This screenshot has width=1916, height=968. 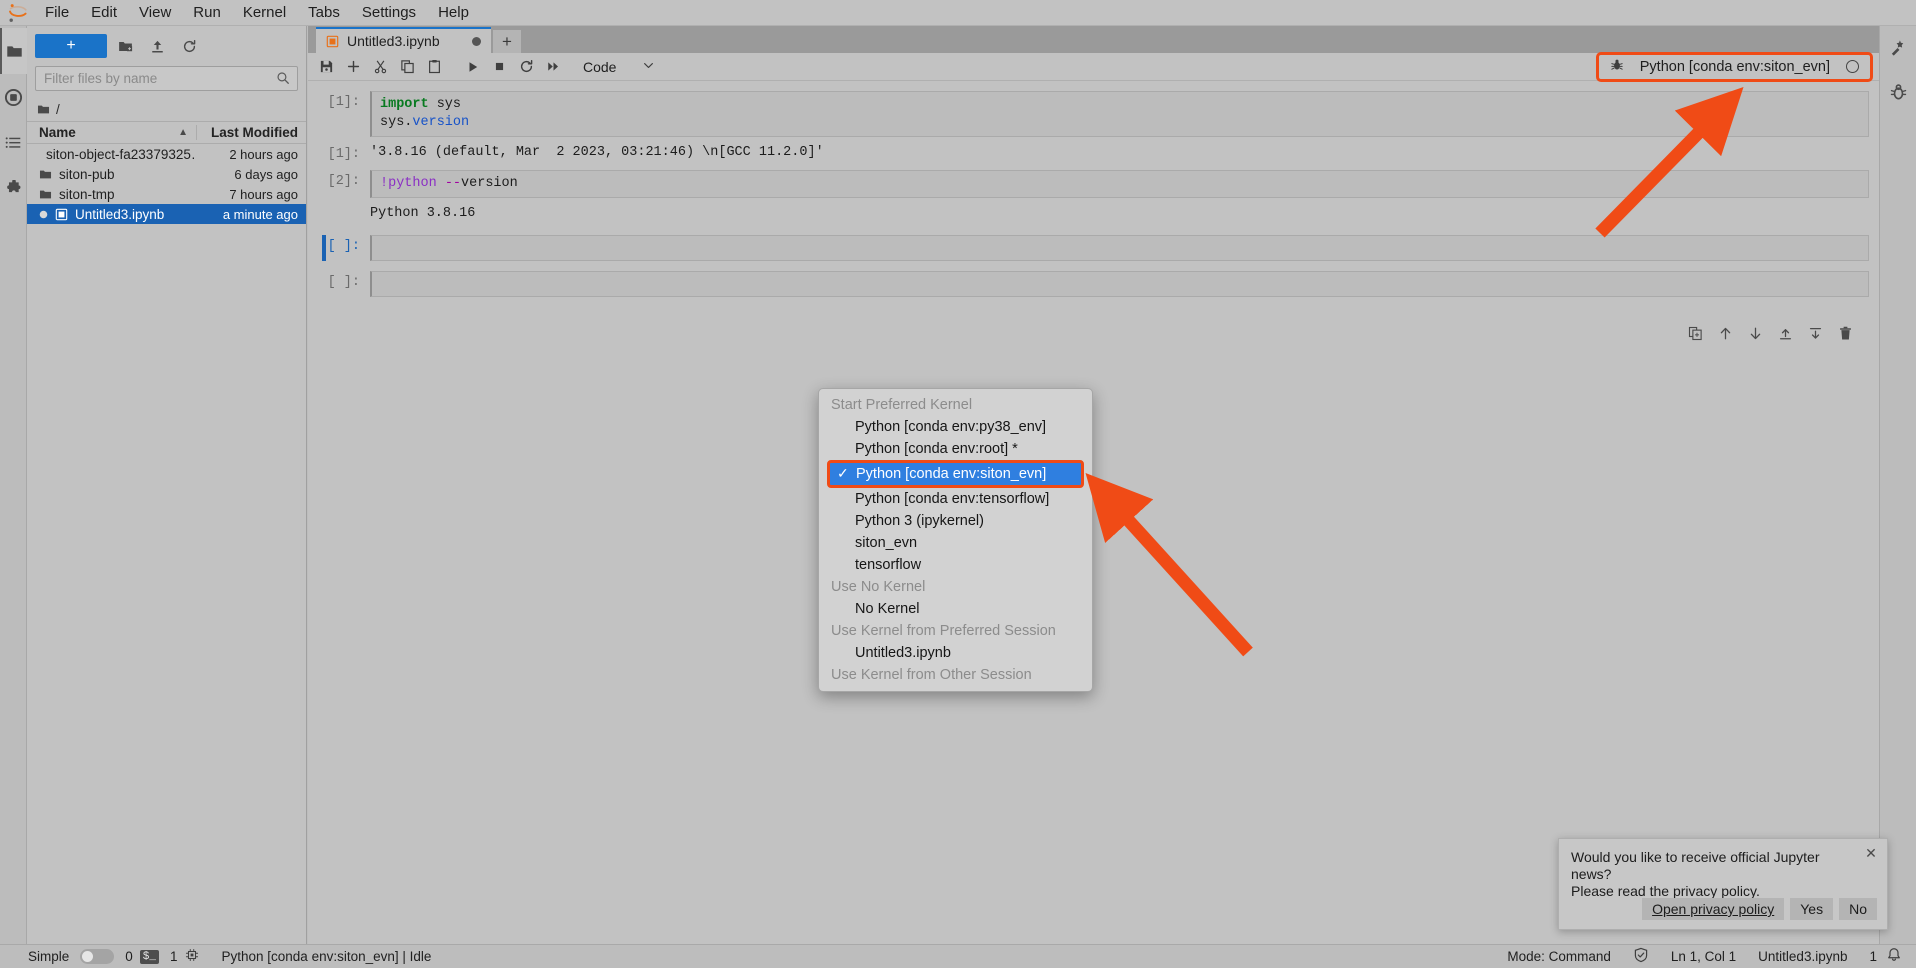 What do you see at coordinates (1703, 956) in the screenshot?
I see `cursor-position-label: Ln 1, Col 1` at bounding box center [1703, 956].